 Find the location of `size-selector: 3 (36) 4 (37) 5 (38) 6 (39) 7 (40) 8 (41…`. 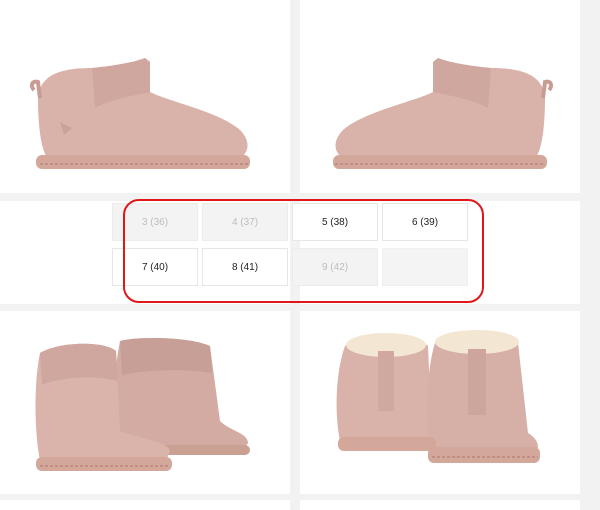

size-selector: 3 (36) 4 (37) 5 (38) 6 (39) 7 (40) 8 (41… is located at coordinates (302, 250).